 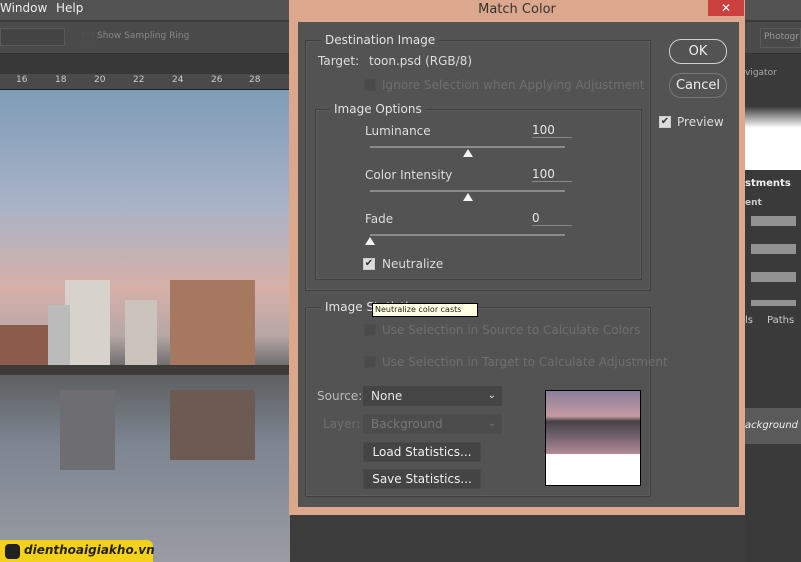 What do you see at coordinates (139, 80) in the screenshot?
I see `ruler-tick: 22` at bounding box center [139, 80].